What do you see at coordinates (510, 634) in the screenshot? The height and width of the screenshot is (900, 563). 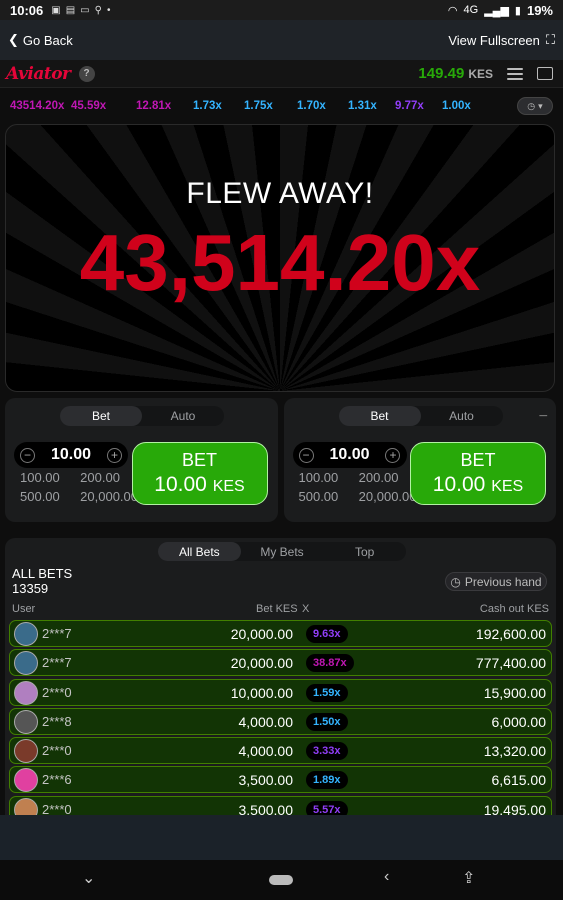 I see `row-cashout: 192,600.00` at bounding box center [510, 634].